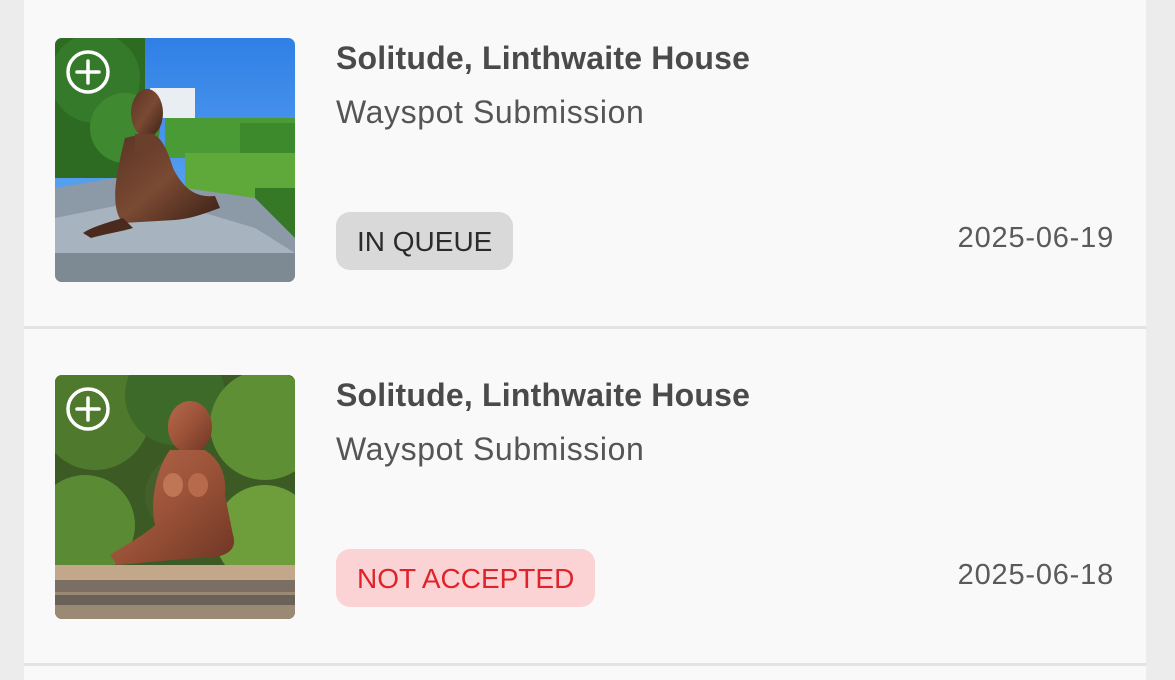  What do you see at coordinates (466, 578) in the screenshot?
I see `status-badge: NOT ACCEPTED` at bounding box center [466, 578].